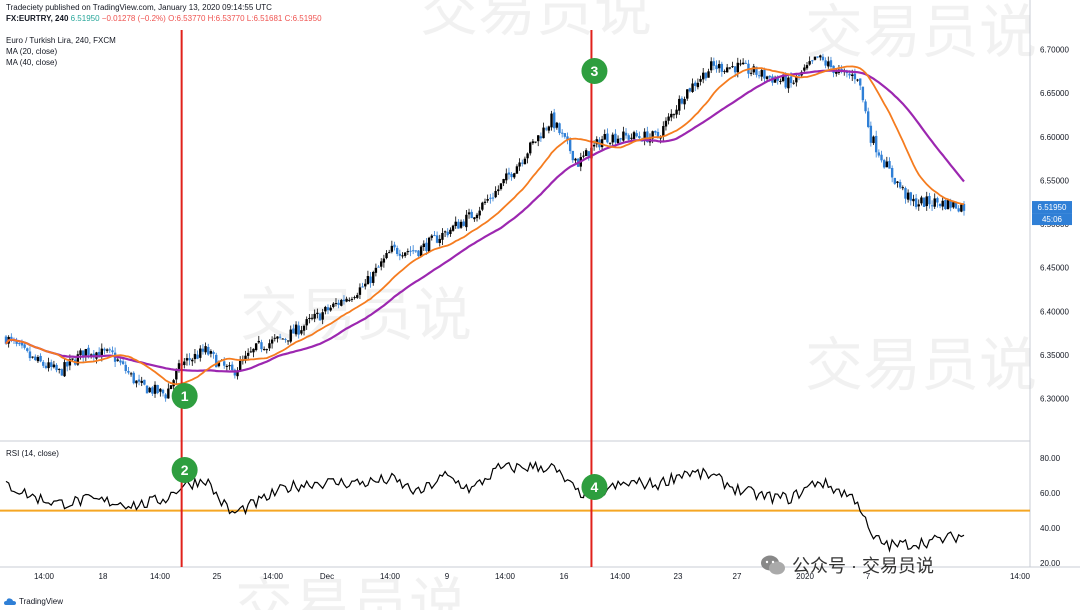 The height and width of the screenshot is (610, 1080). Describe the element at coordinates (245, 18) in the screenshot. I see `ohlc: O:6.53770 H:6.53770 L:6.51681 C:6.51950` at that location.